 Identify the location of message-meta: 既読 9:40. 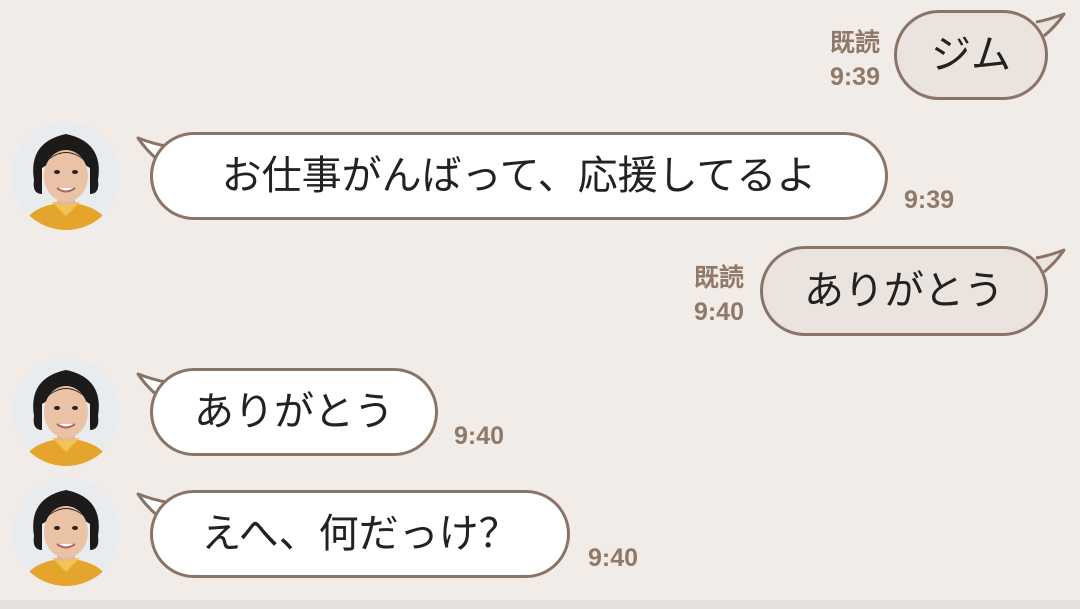
(704, 295).